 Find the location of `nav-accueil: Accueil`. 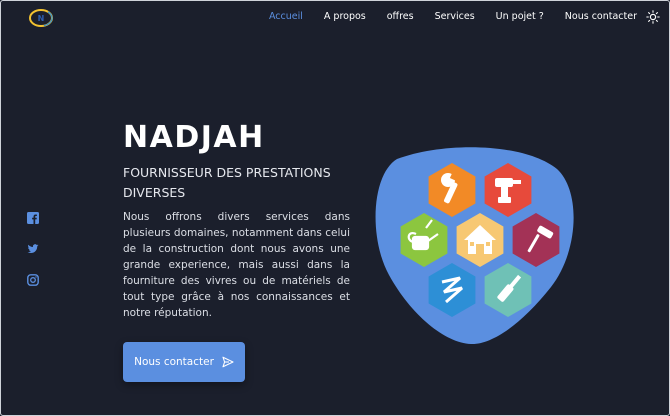

nav-accueil: Accueil is located at coordinates (286, 17).